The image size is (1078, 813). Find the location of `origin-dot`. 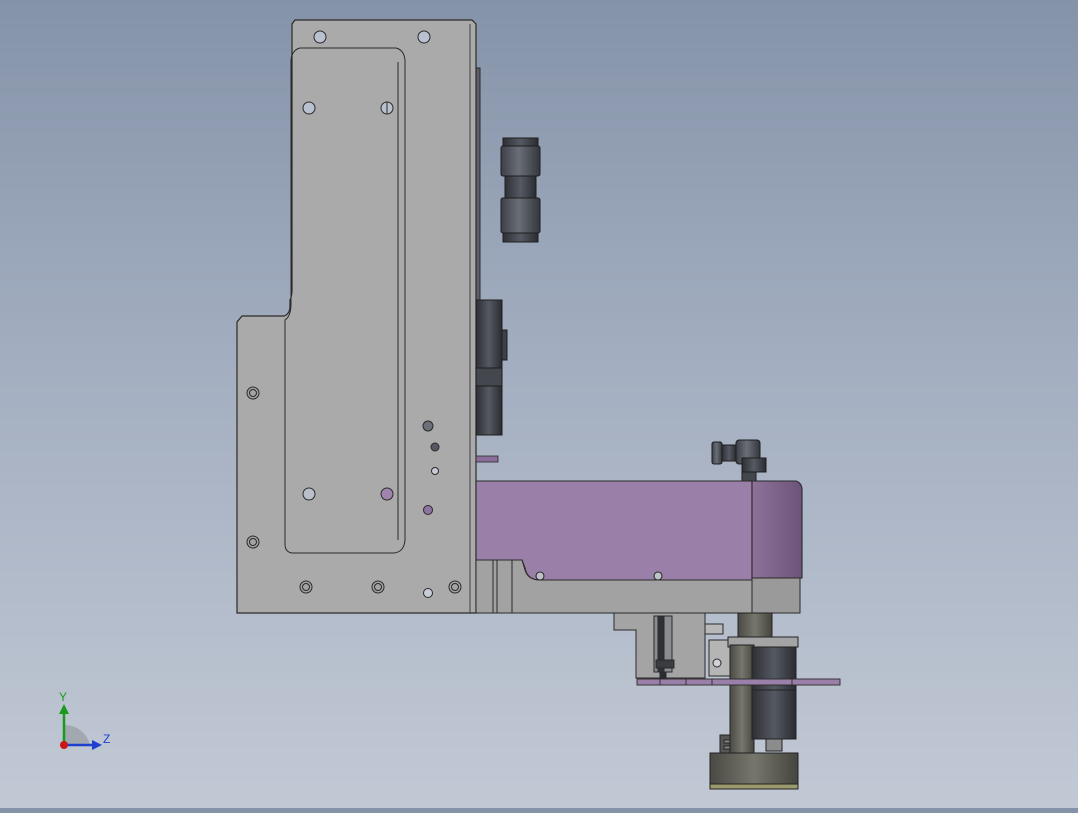

origin-dot is located at coordinates (64, 745).